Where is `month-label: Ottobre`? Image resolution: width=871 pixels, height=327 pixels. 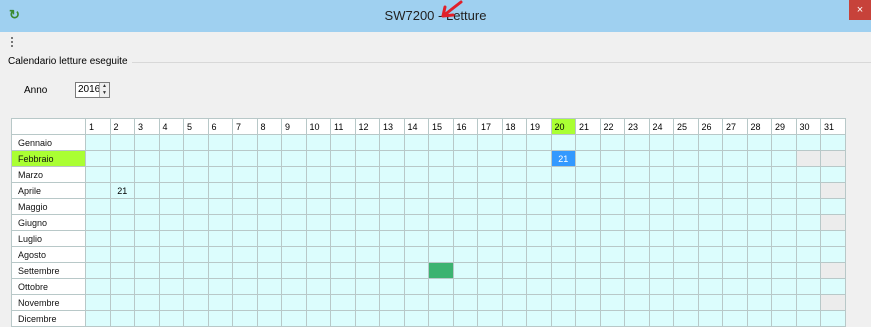
month-label: Ottobre is located at coordinates (48, 286).